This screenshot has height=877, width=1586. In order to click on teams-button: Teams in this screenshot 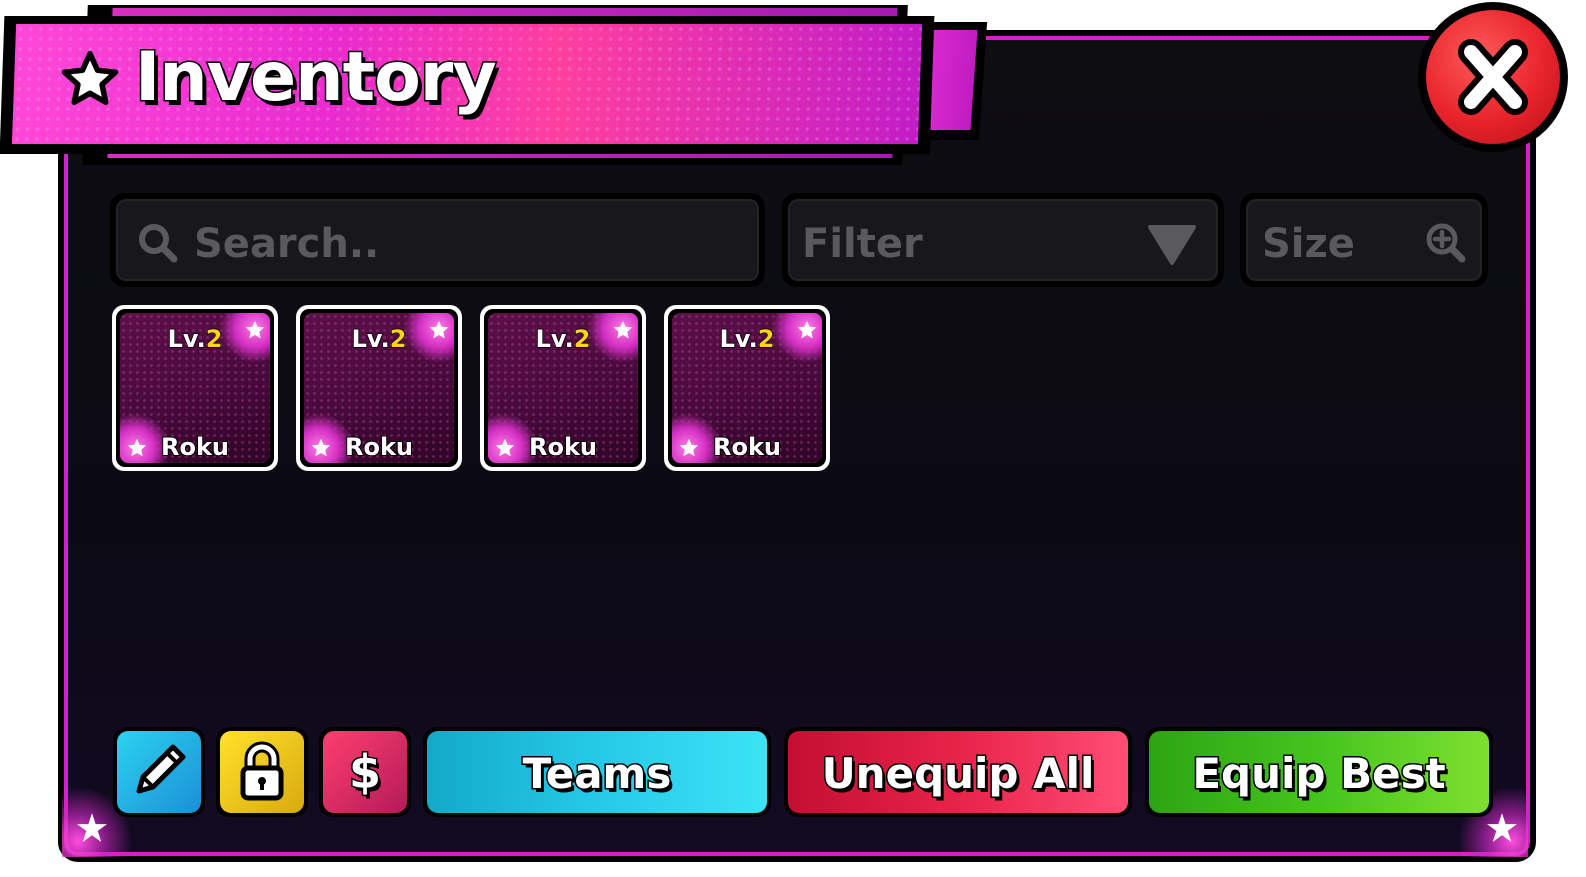, I will do `click(597, 772)`.